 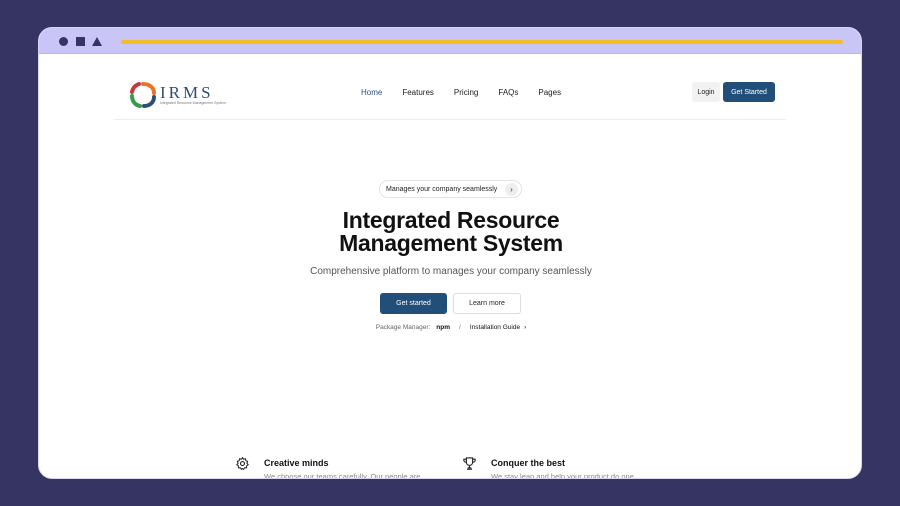 I want to click on trophy-icon, so click(x=469, y=463).